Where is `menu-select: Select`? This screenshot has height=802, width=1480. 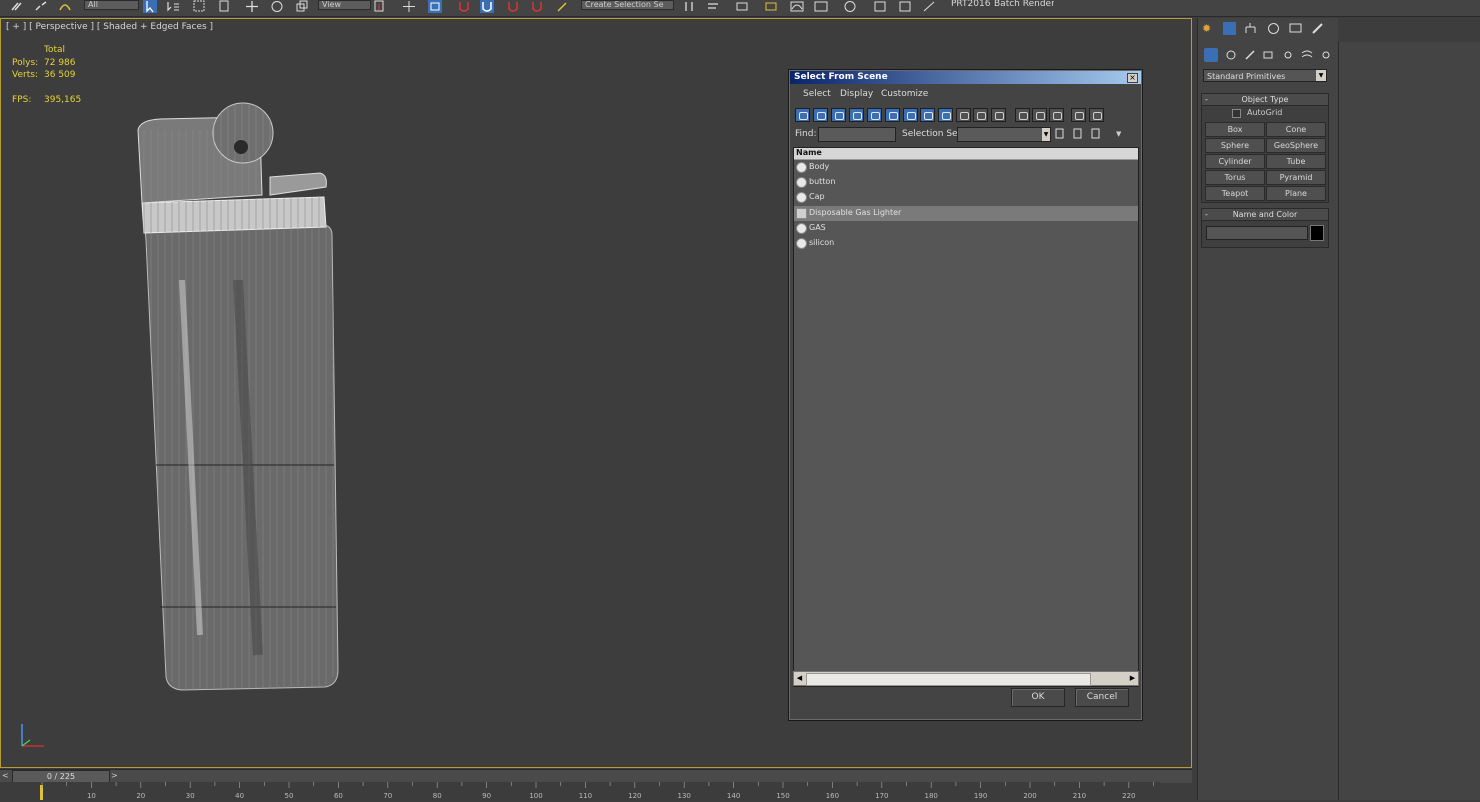 menu-select: Select is located at coordinates (817, 94).